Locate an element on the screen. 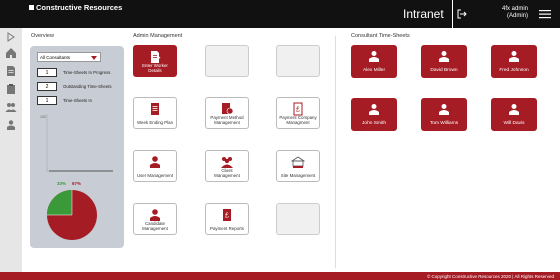 The height and width of the screenshot is (280, 560). pie-red-label: 67% is located at coordinates (77, 183).